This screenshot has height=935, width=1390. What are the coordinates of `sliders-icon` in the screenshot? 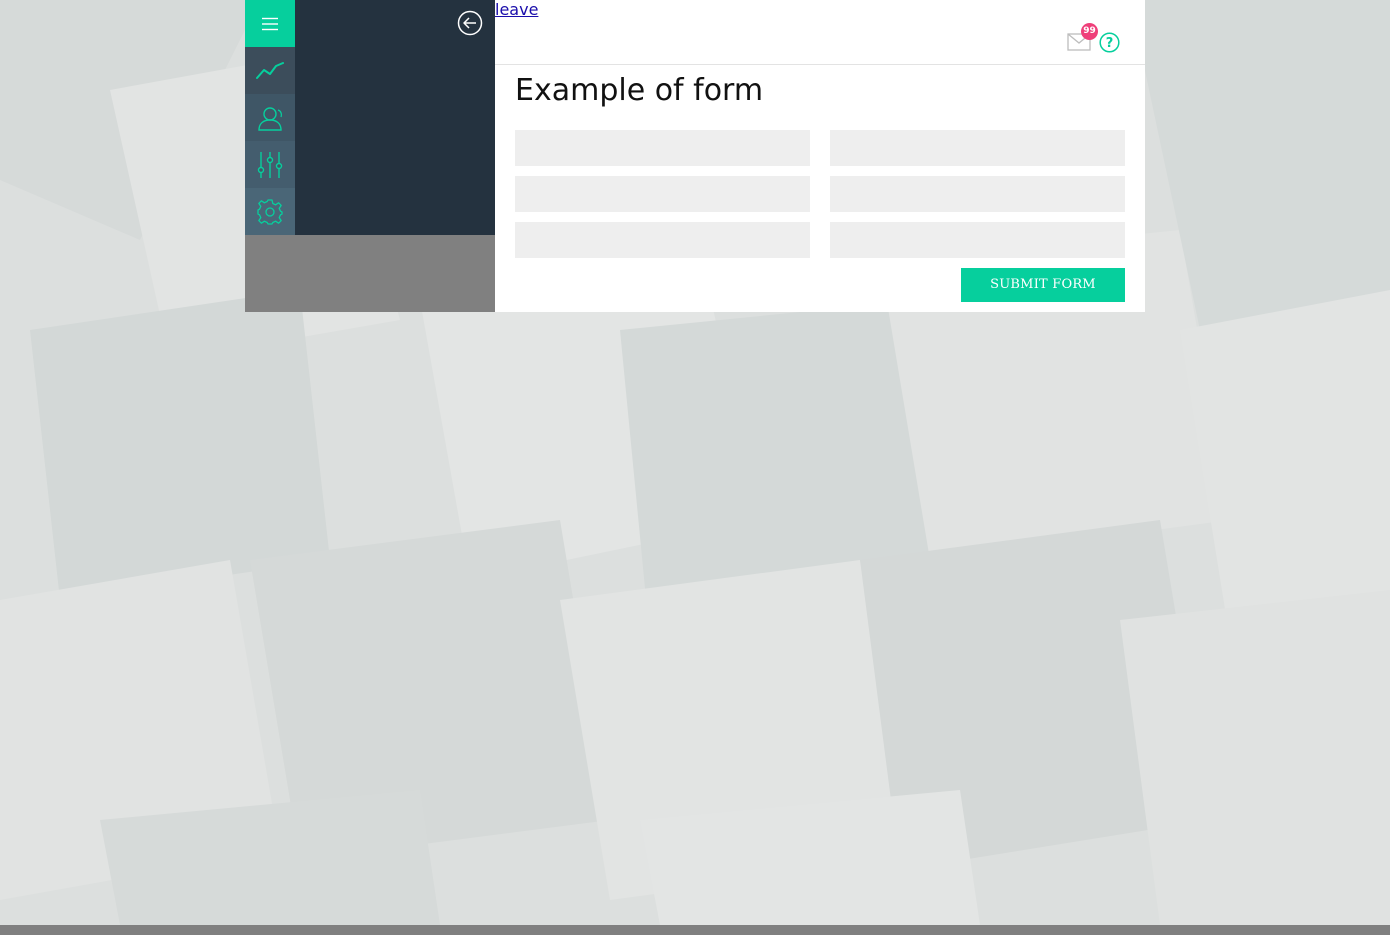 It's located at (270, 164).